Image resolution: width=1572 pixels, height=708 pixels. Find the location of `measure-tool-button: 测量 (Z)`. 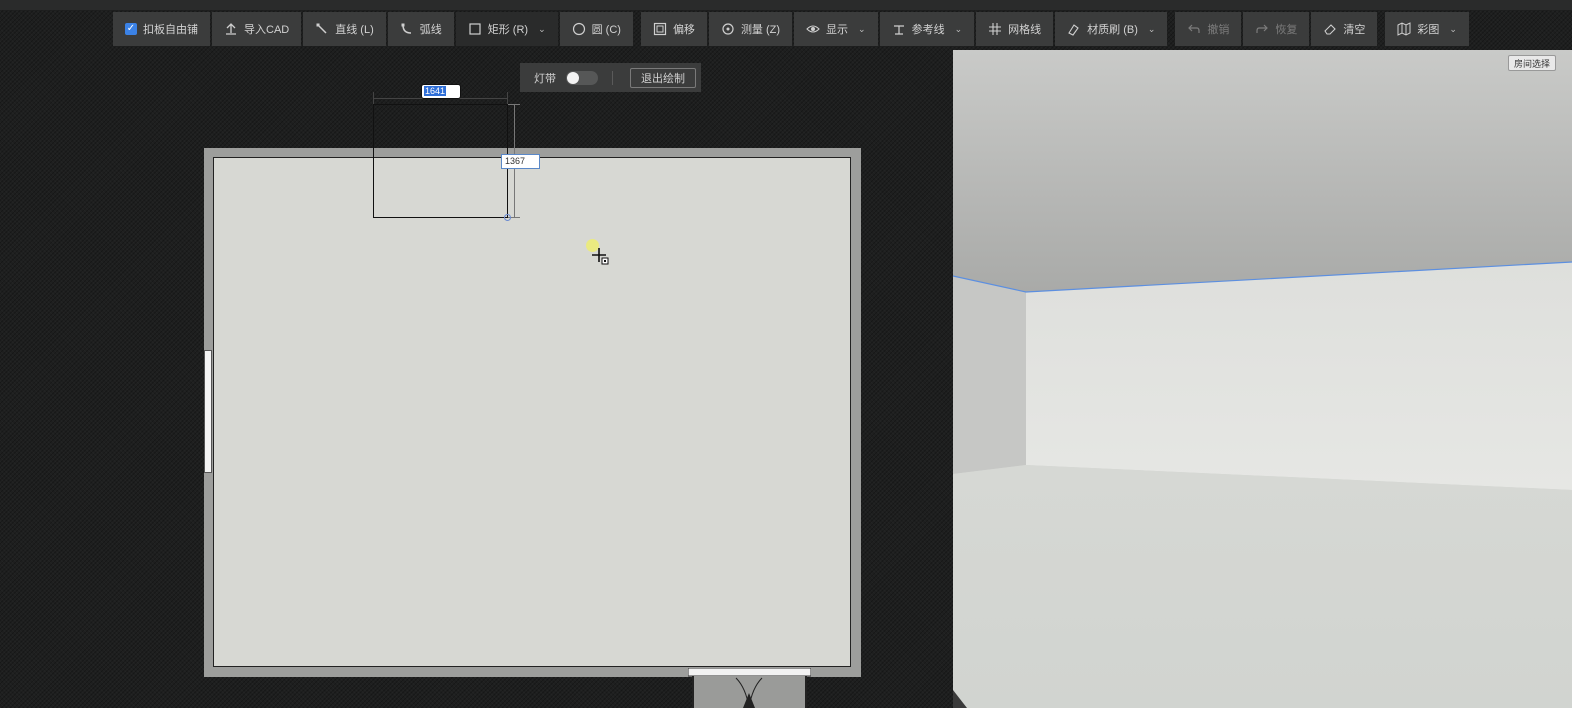

measure-tool-button: 测量 (Z) is located at coordinates (750, 29).